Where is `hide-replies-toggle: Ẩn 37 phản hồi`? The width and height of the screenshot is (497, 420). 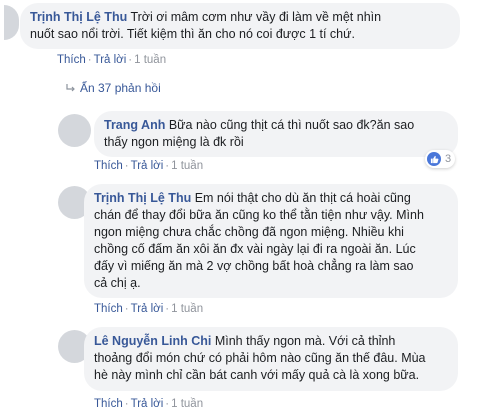 hide-replies-toggle: Ẩn 37 phản hồi is located at coordinates (113, 88).